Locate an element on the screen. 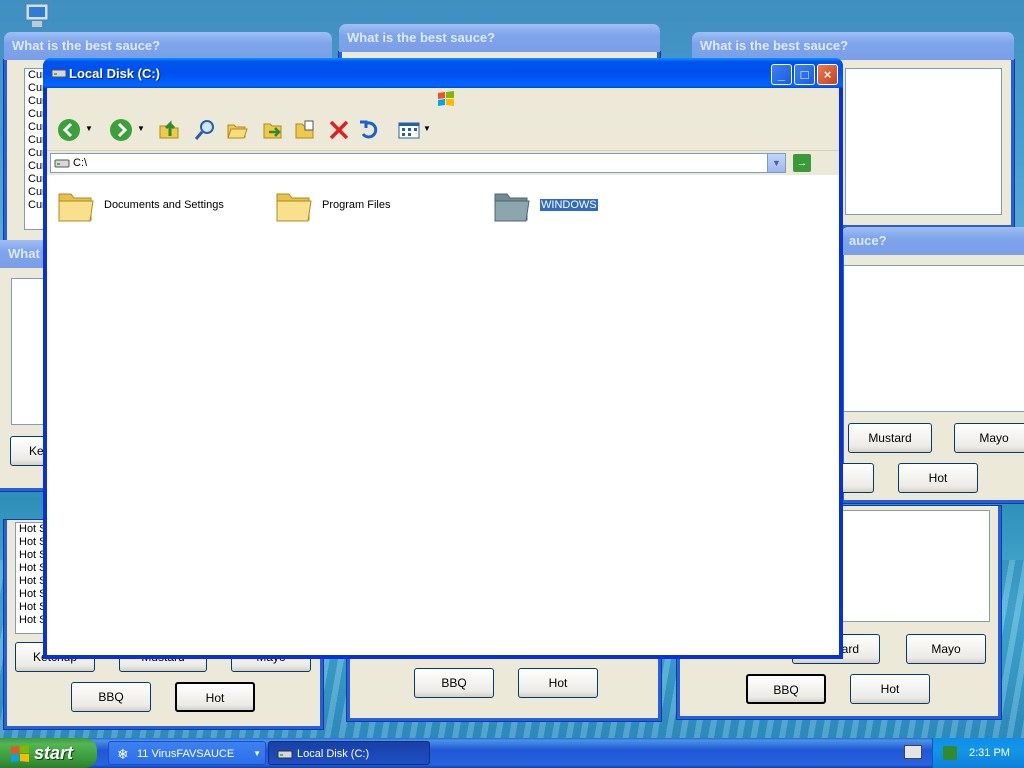  folder-item: Program Files is located at coordinates (375, 208).